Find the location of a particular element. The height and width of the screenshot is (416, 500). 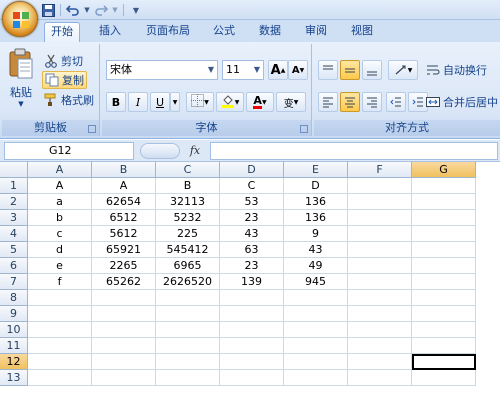

cell-d9 is located at coordinates (252, 314).